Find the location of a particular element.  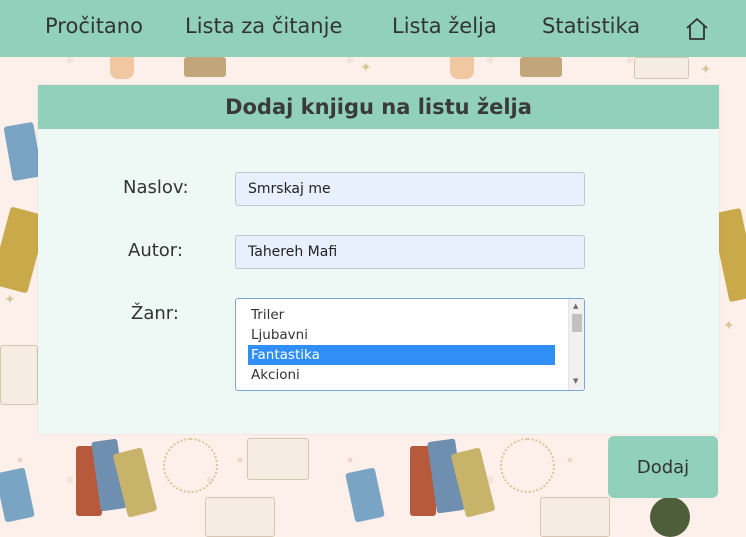

page-title: Dodaj knjigu na listu želja is located at coordinates (378, 107).